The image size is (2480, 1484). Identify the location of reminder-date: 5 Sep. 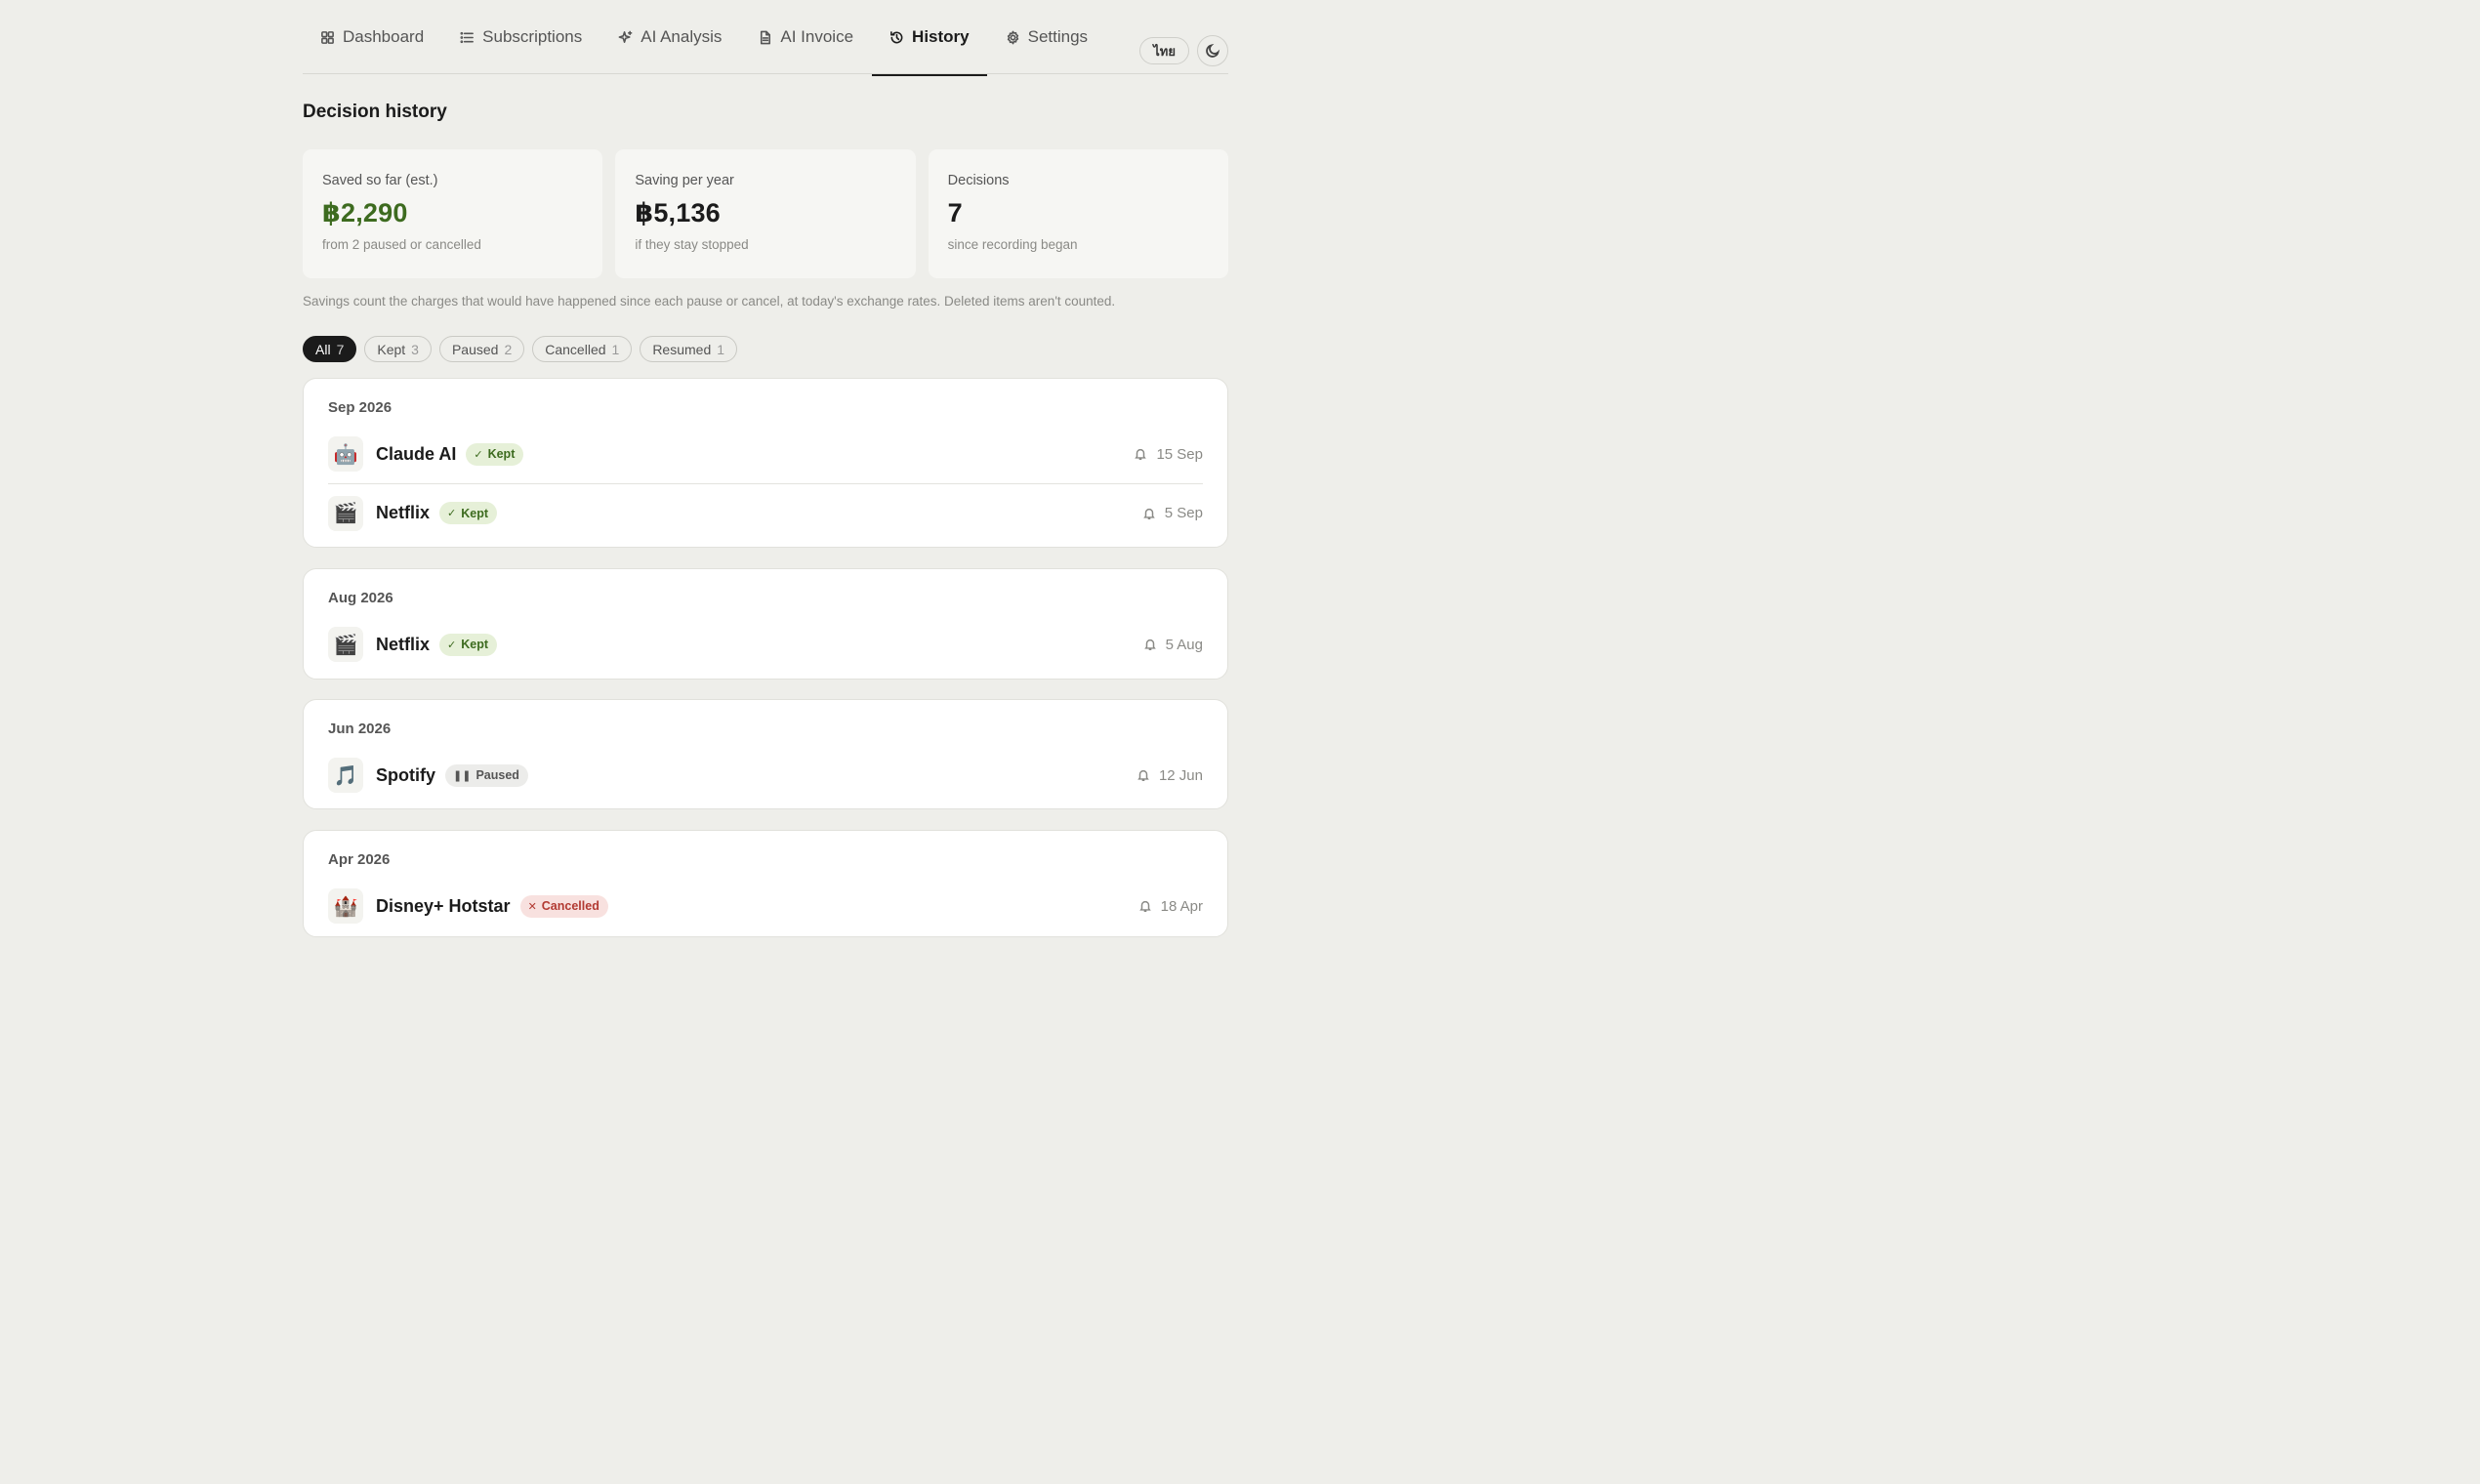
(1172, 513).